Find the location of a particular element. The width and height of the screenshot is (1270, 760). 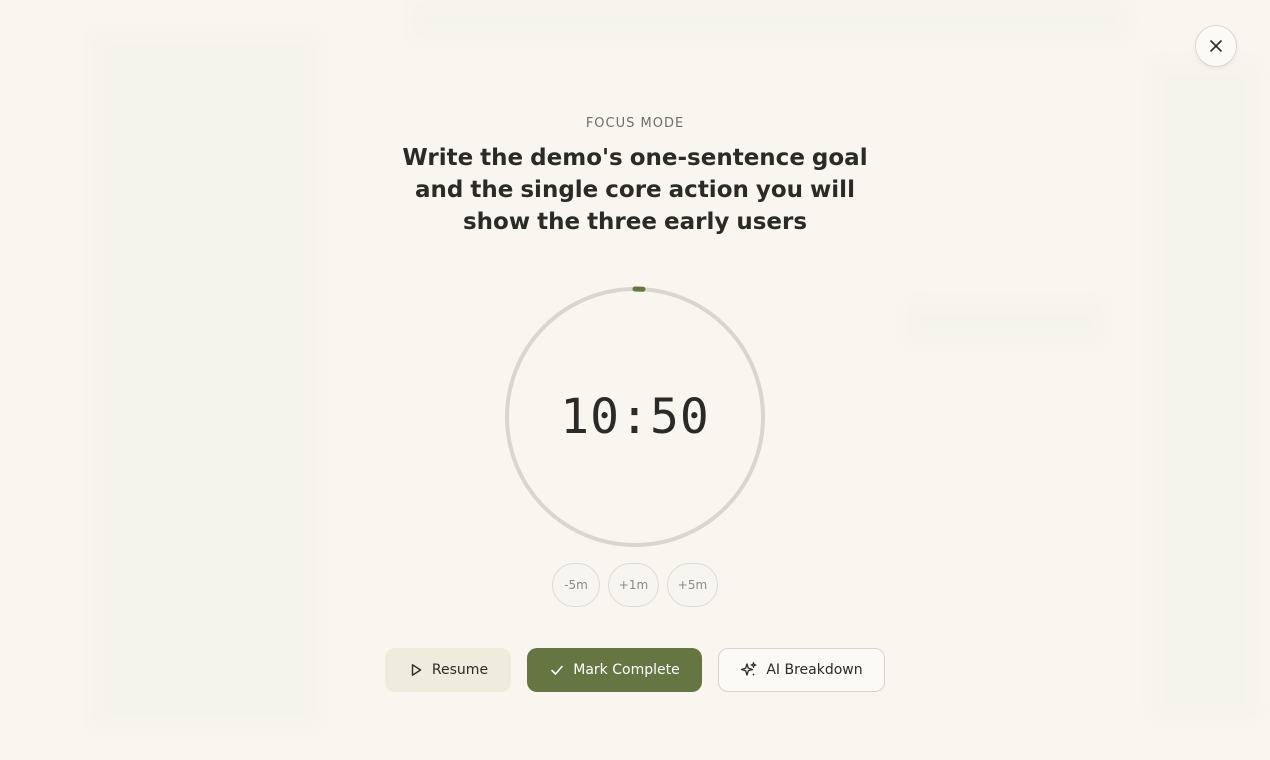

timer-display: 10:50 is located at coordinates (635, 417).